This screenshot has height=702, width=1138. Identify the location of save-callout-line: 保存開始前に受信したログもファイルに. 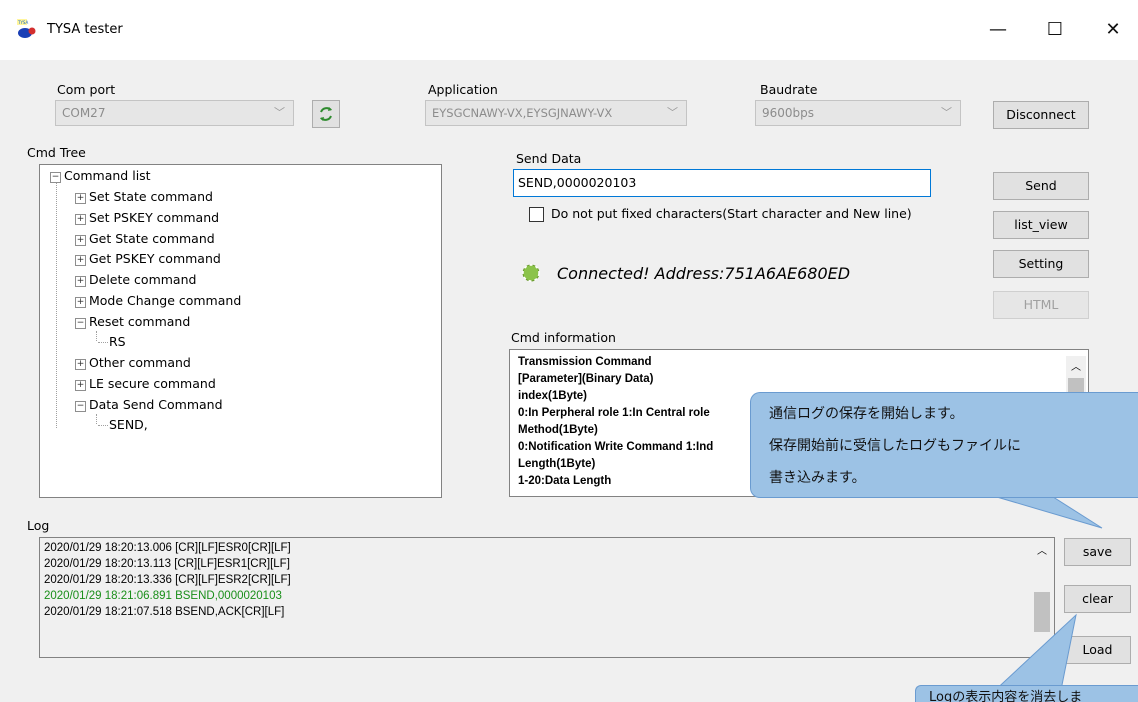
(895, 446).